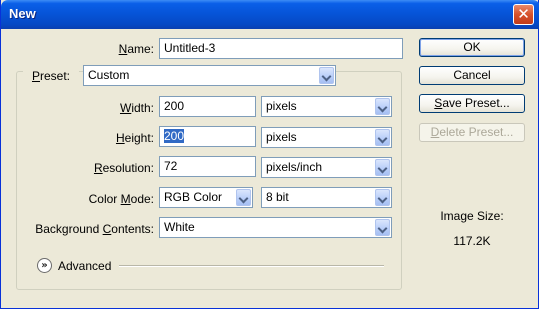 The width and height of the screenshot is (539, 309). What do you see at coordinates (94, 229) in the screenshot?
I see `background-contents-label: Background Contents:` at bounding box center [94, 229].